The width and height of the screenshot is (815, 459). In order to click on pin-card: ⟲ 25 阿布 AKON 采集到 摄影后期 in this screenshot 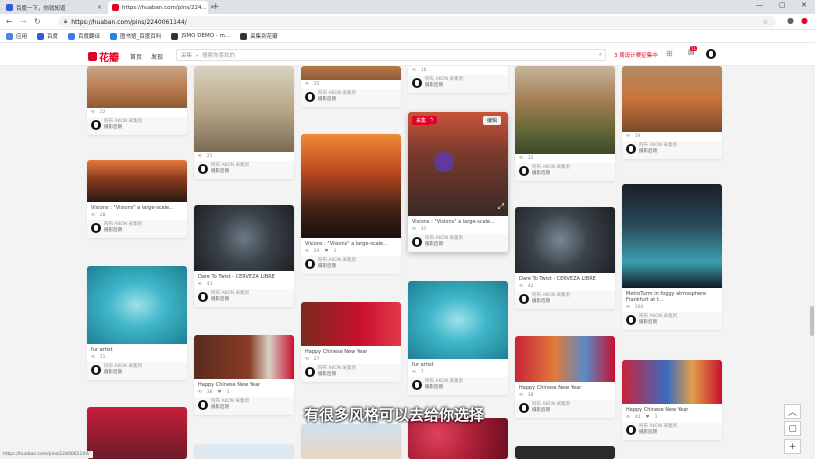, I will do `click(351, 86)`.